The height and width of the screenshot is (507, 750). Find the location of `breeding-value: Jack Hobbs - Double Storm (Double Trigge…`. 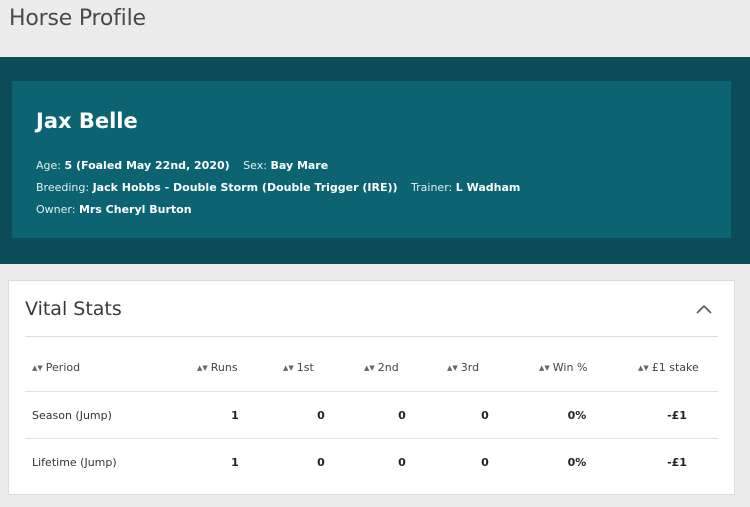

breeding-value: Jack Hobbs - Double Storm (Double Trigge… is located at coordinates (245, 187).